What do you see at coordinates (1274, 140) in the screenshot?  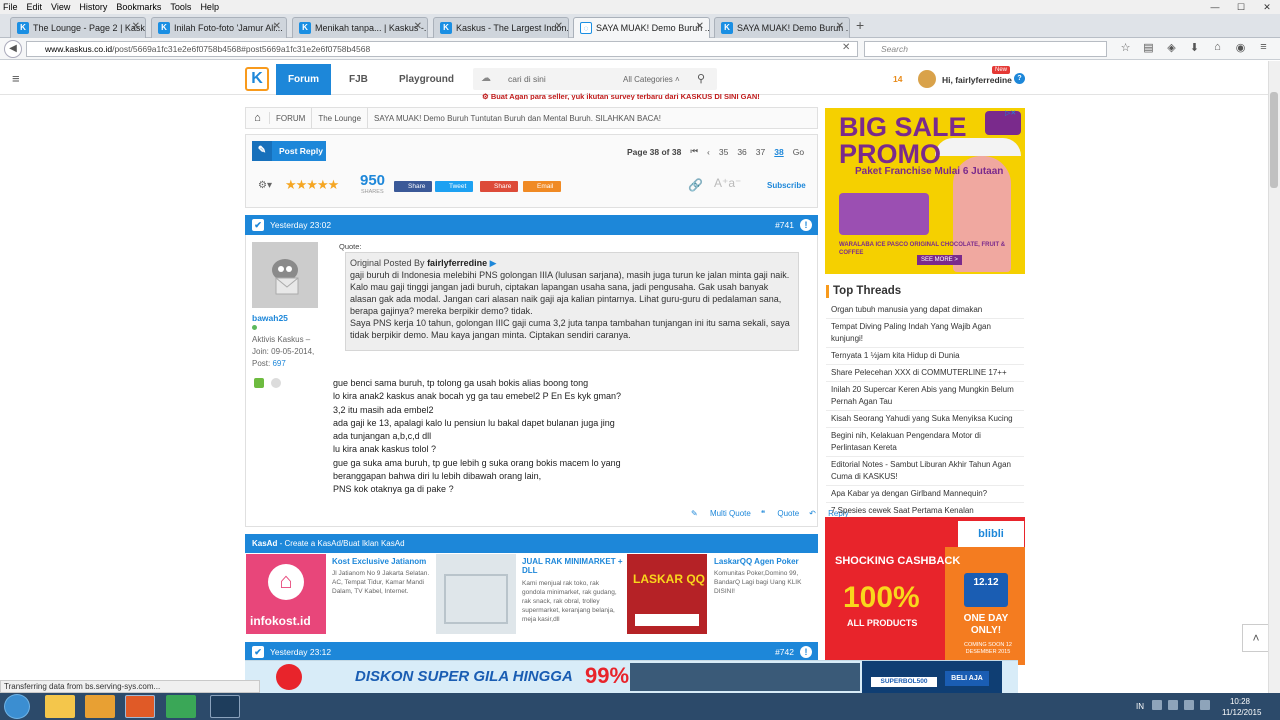 I see `scrollbar-thumb` at bounding box center [1274, 140].